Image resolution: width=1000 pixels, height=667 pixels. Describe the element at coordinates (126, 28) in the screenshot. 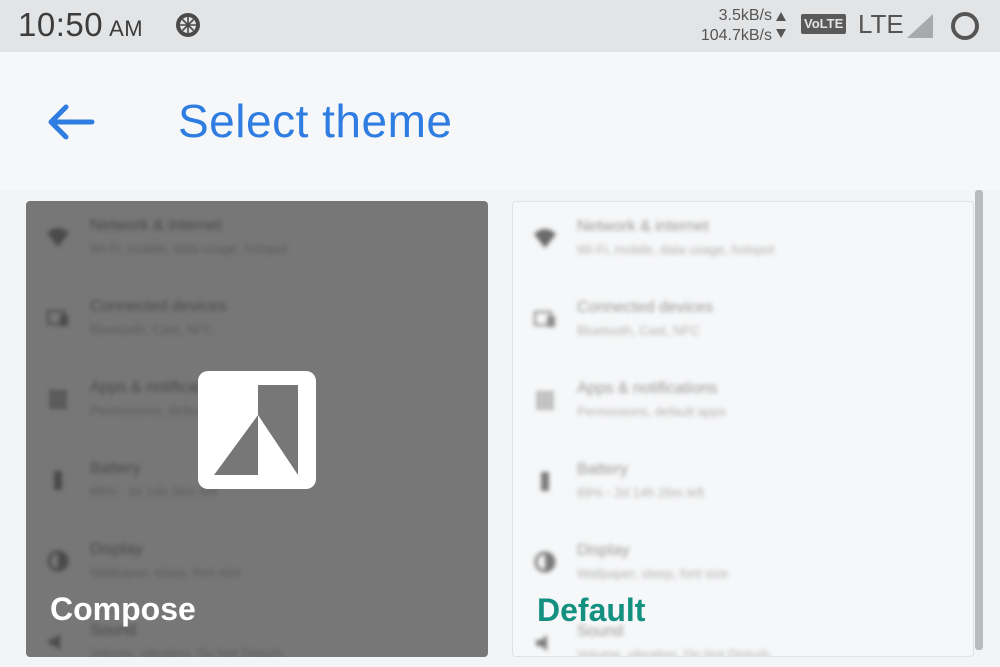

I see `clock-ampm: AM` at that location.